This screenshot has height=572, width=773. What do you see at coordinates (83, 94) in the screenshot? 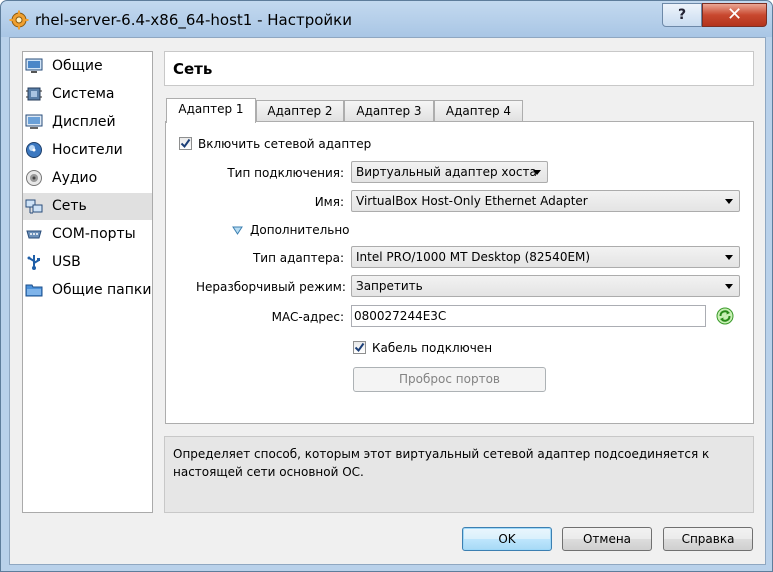
I see `sidebar-item-label: Система` at bounding box center [83, 94].